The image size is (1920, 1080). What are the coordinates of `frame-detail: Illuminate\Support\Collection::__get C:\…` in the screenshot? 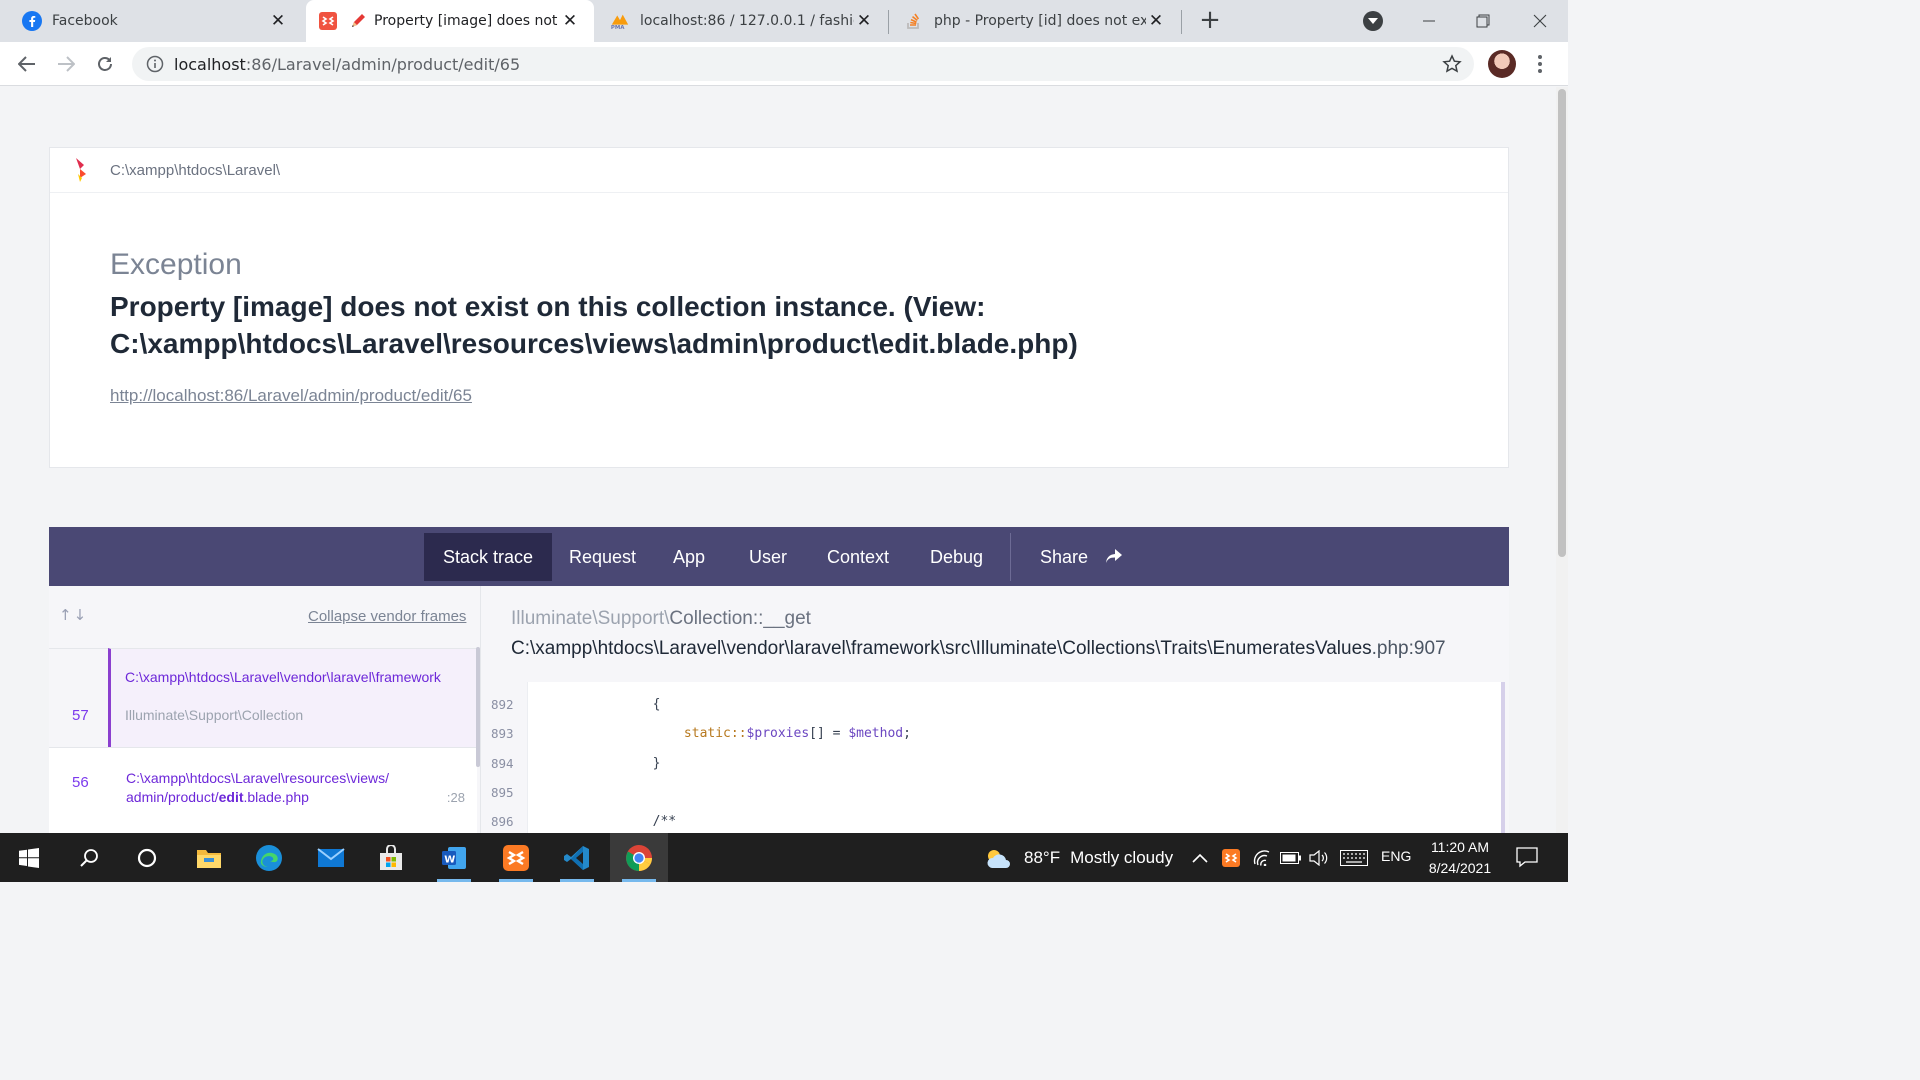 It's located at (995, 709).